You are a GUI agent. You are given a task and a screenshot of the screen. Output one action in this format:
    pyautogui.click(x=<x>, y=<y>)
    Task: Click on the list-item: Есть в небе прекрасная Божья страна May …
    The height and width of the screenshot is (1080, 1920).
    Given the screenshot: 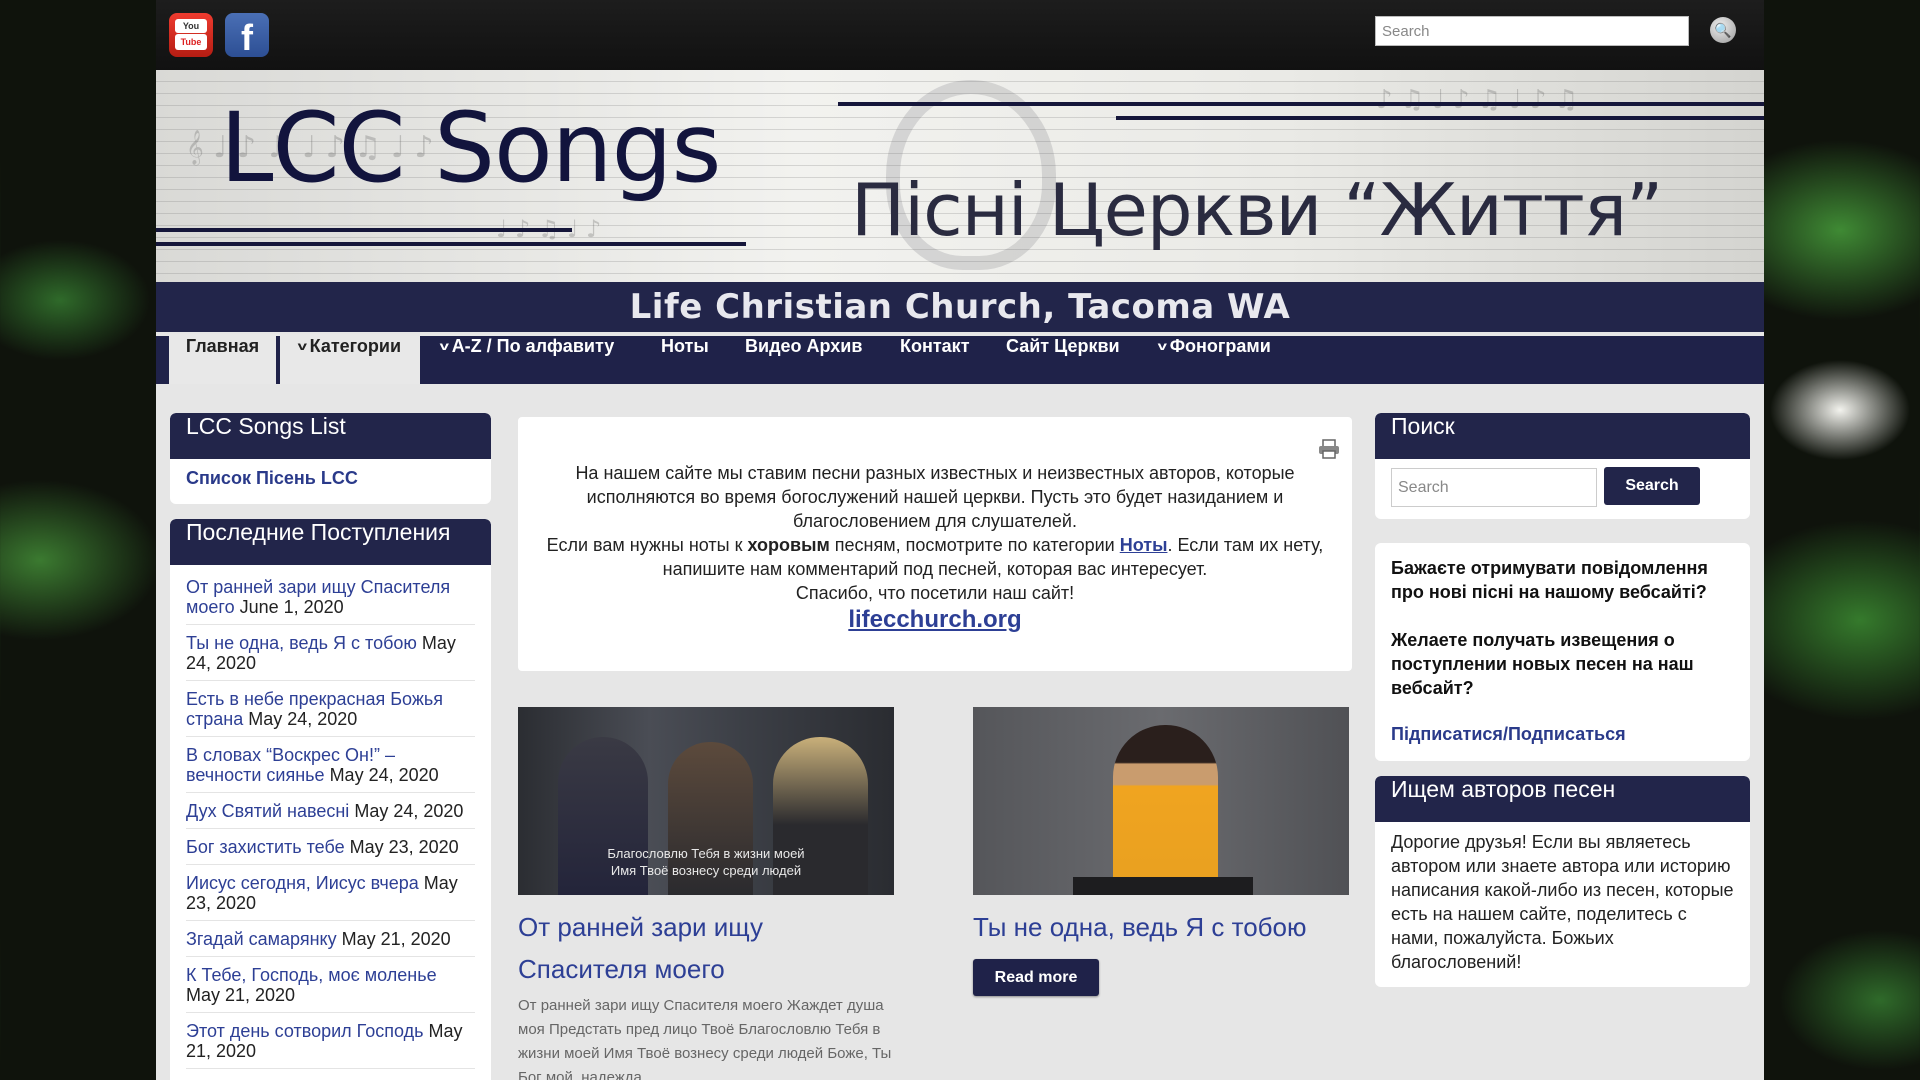 What is the action you would take?
    pyautogui.click(x=330, y=709)
    